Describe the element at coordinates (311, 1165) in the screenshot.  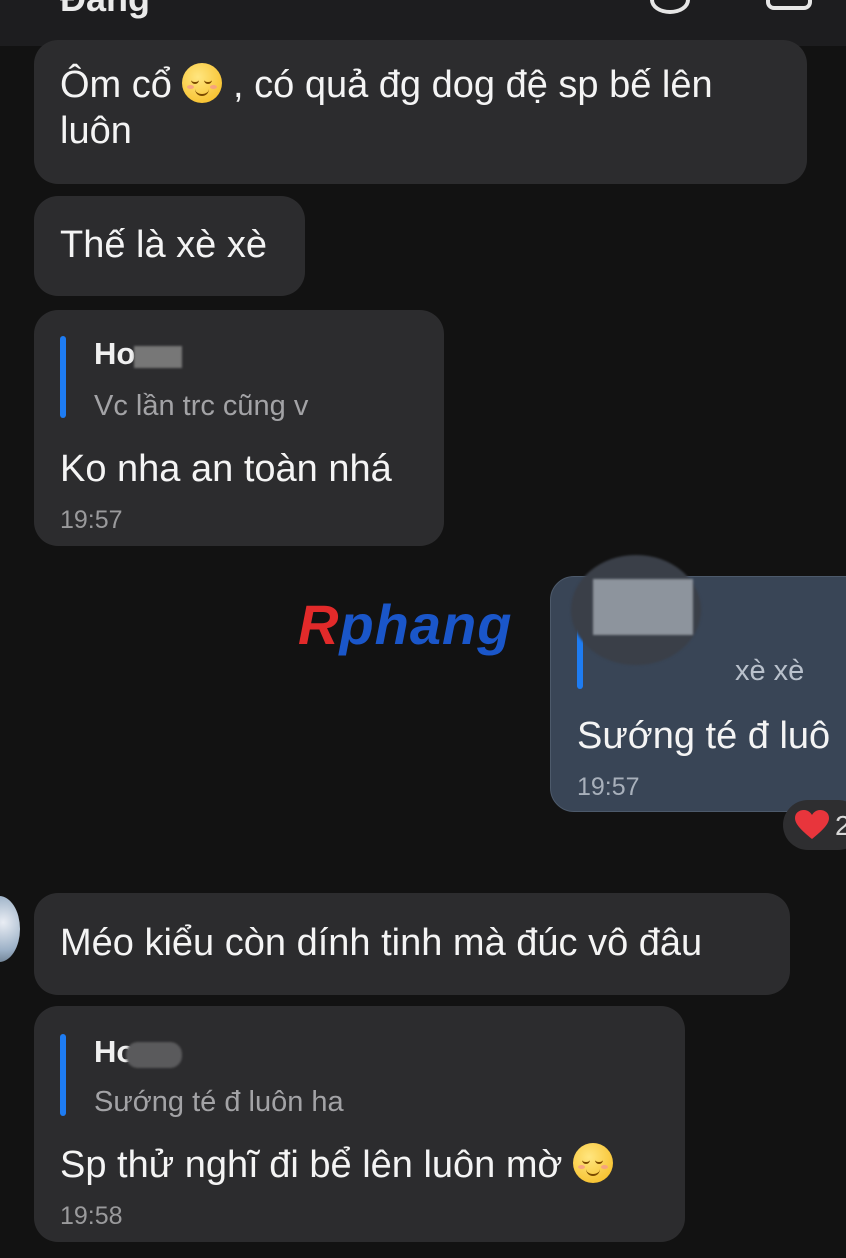
I see `message-text-part: Sp thử nghĩ đi bể lên luôn mờ` at that location.